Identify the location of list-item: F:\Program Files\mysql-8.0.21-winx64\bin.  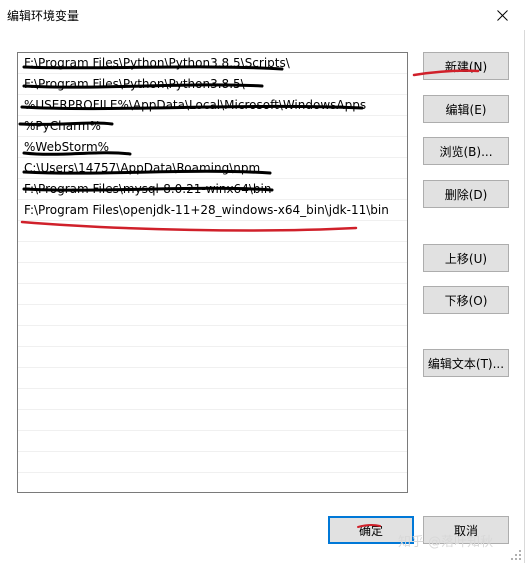
(212, 189).